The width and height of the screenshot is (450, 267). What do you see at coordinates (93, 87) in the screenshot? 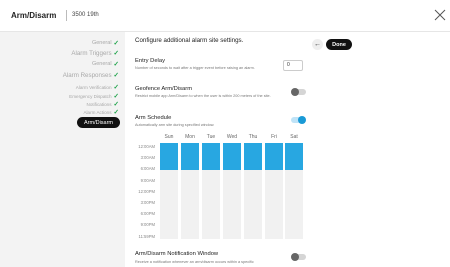
I see `sidebar-item-label: Alarm Verification` at bounding box center [93, 87].